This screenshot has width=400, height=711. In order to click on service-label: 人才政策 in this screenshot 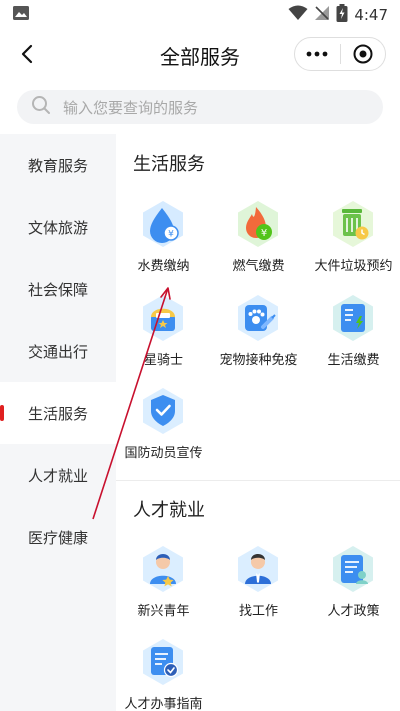, I will do `click(353, 611)`.